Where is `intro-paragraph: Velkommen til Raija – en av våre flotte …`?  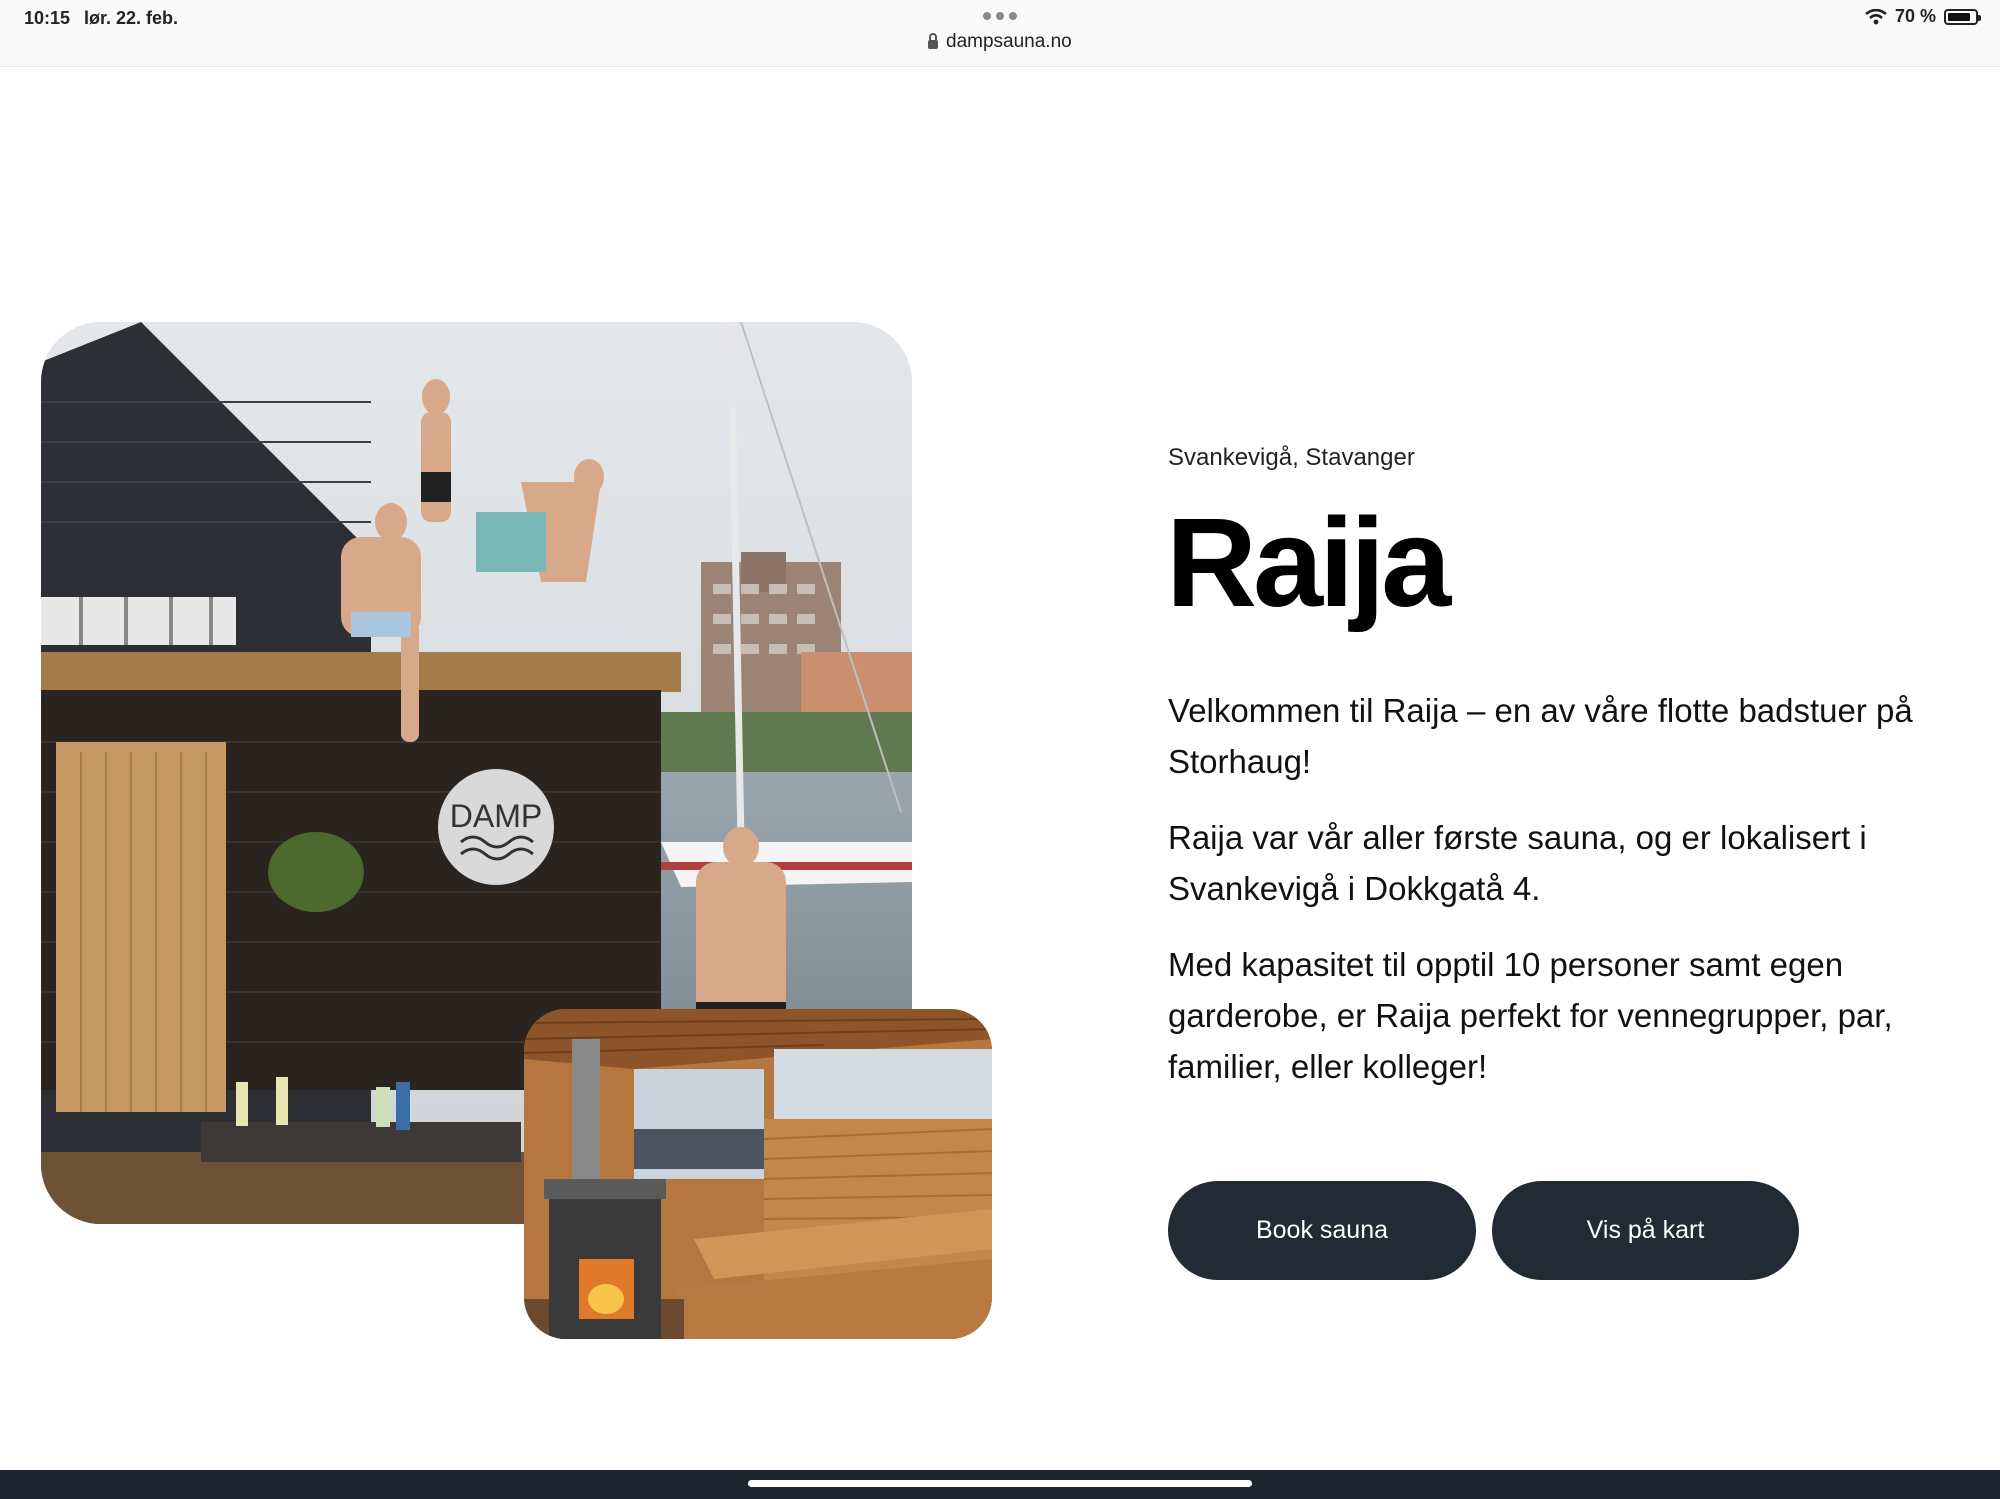 intro-paragraph: Velkommen til Raija – en av våre flotte … is located at coordinates (1540, 736).